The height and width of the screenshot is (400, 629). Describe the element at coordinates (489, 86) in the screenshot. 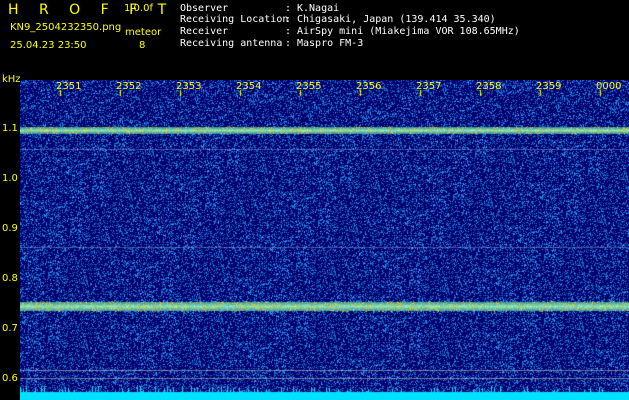

I see `x-tick-label: 2358` at that location.